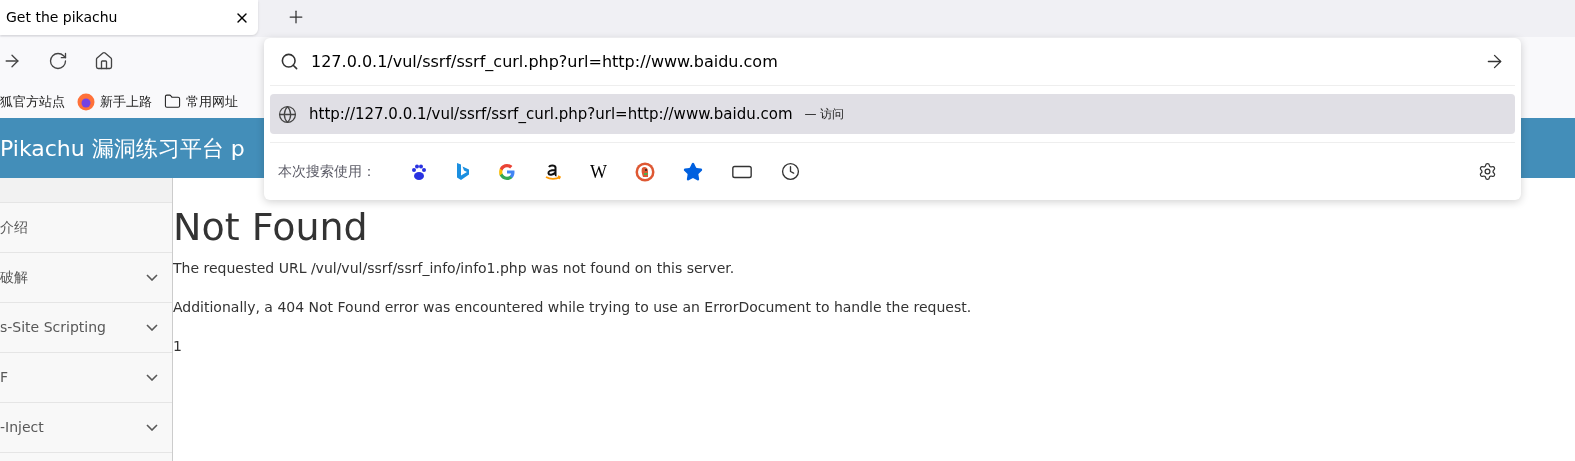 This screenshot has height=461, width=1575. What do you see at coordinates (645, 171) in the screenshot?
I see `duck-logo-icon` at bounding box center [645, 171].